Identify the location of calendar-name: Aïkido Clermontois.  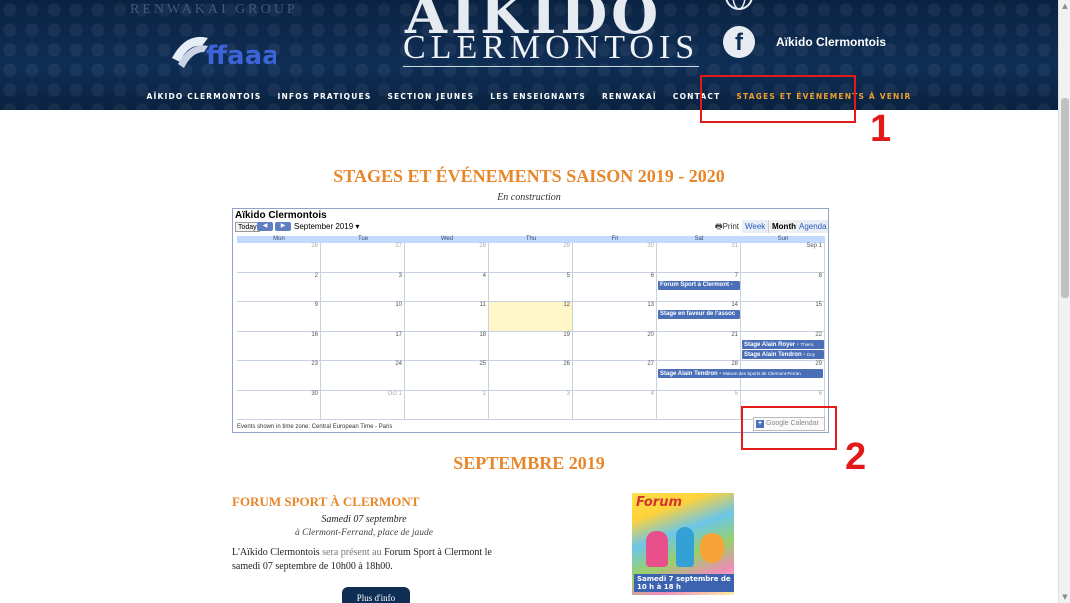
(281, 215).